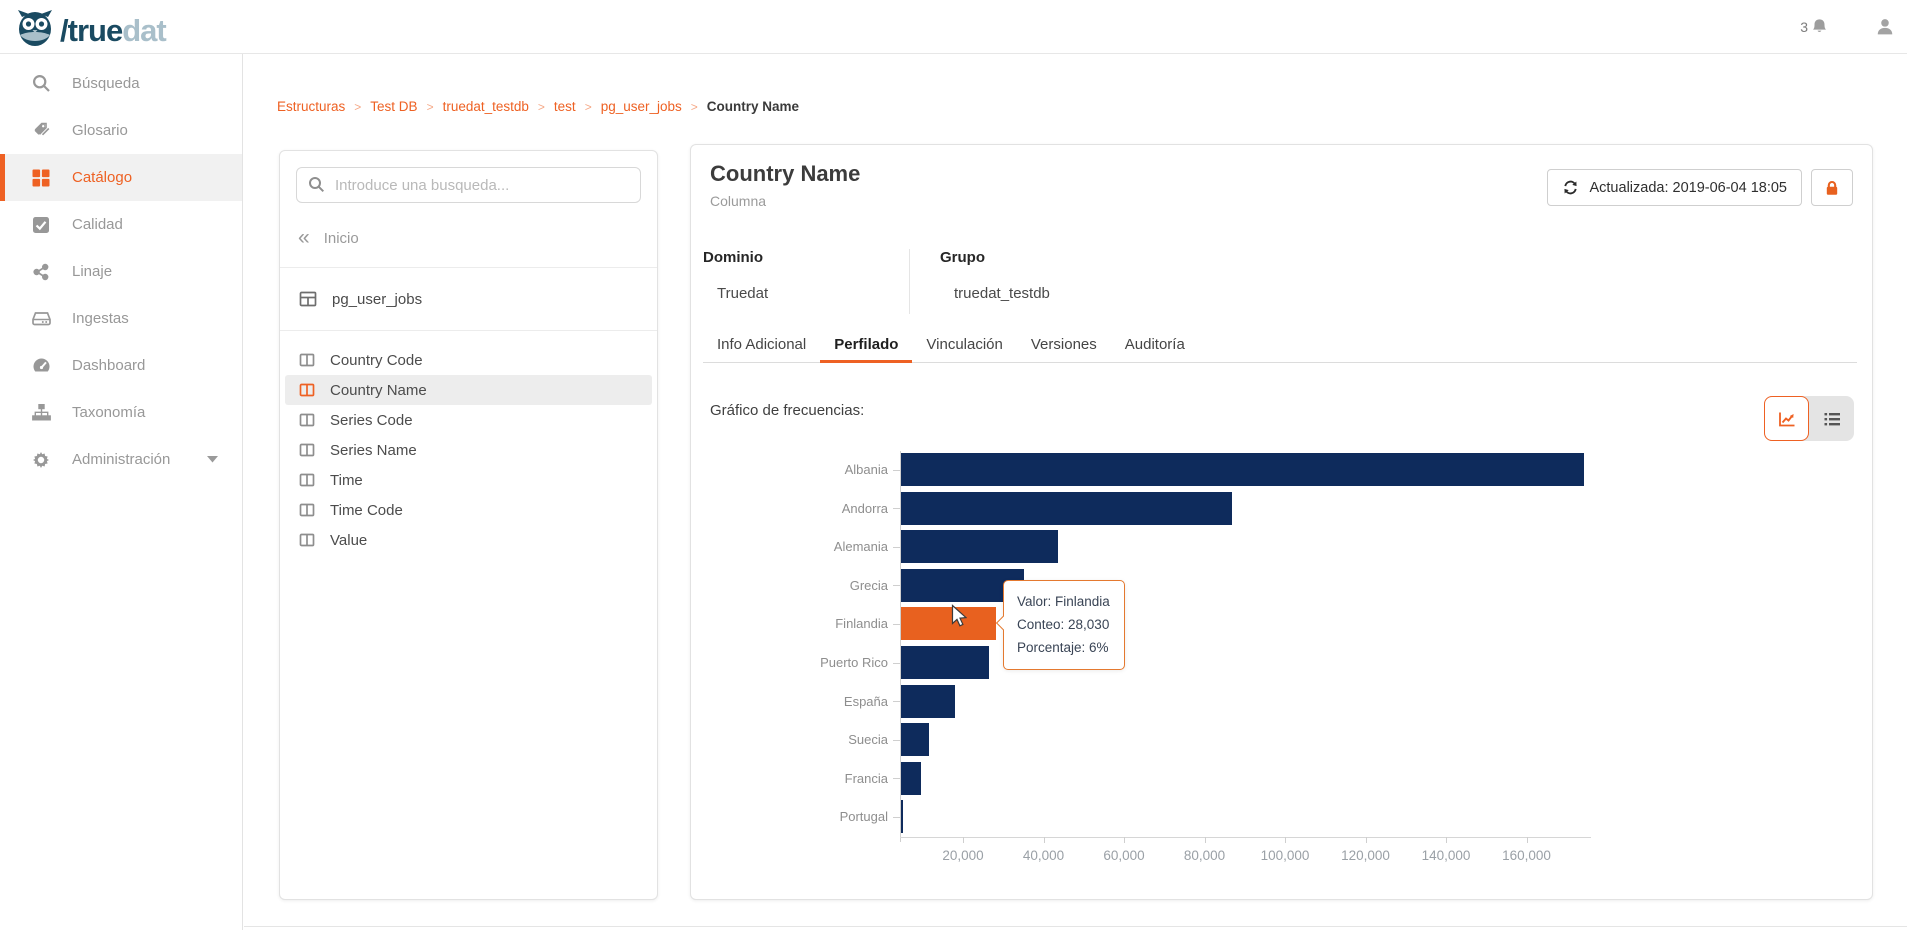 The width and height of the screenshot is (1907, 930). What do you see at coordinates (468, 299) in the screenshot?
I see `table-item-pg-user-jobs: pg_user_jobs` at bounding box center [468, 299].